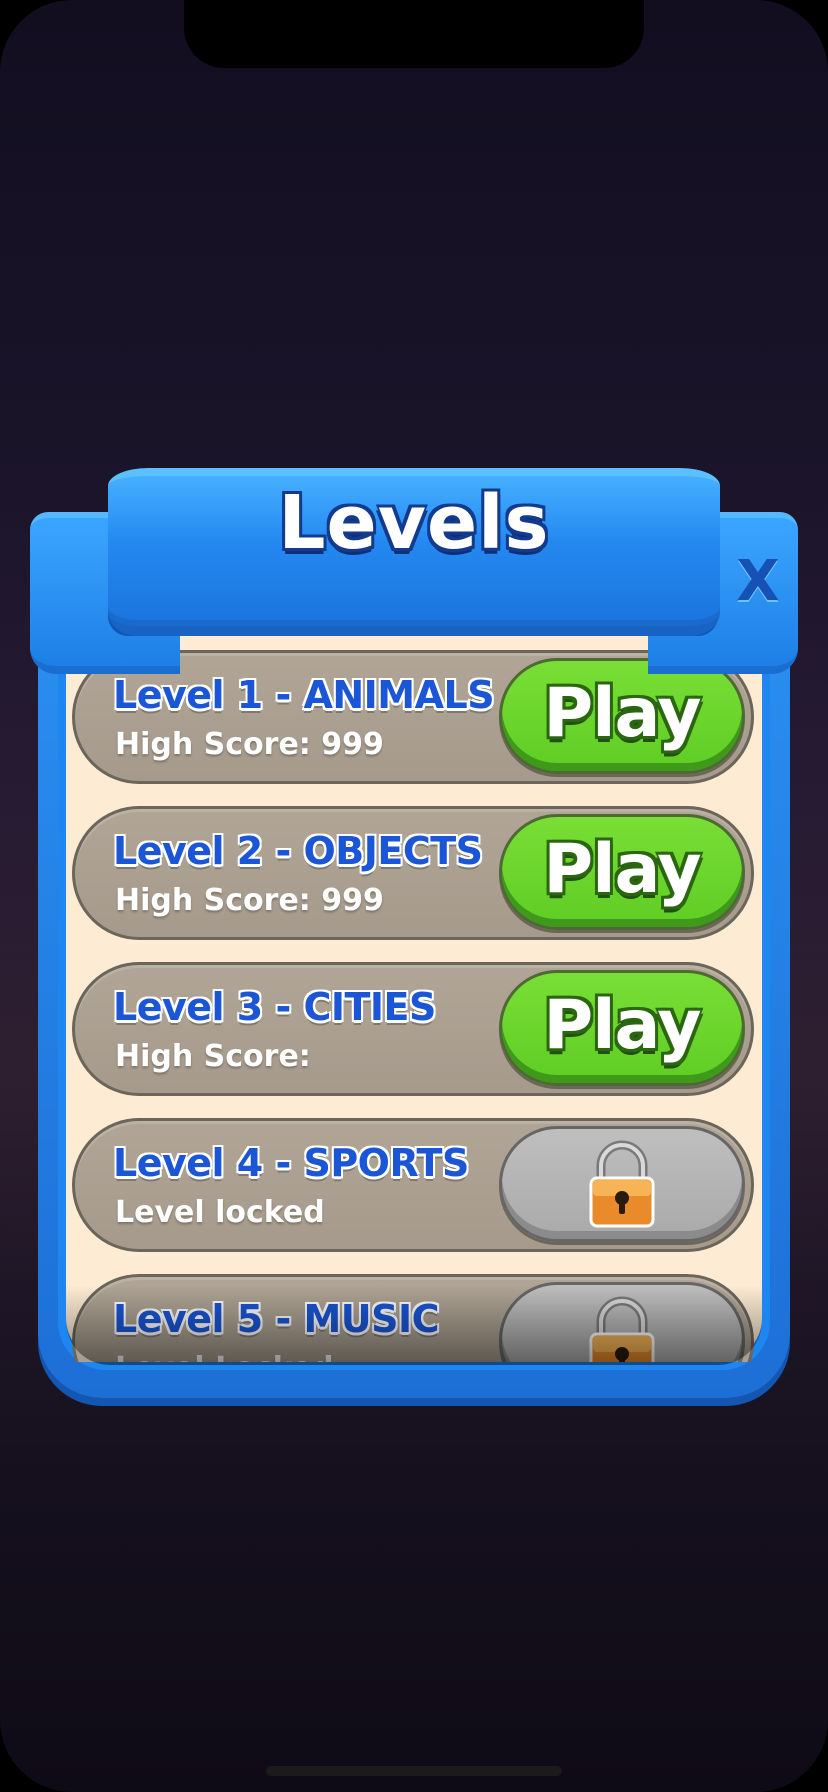  Describe the element at coordinates (304, 695) in the screenshot. I see `level-title: Level 1 - ANIMALS` at that location.